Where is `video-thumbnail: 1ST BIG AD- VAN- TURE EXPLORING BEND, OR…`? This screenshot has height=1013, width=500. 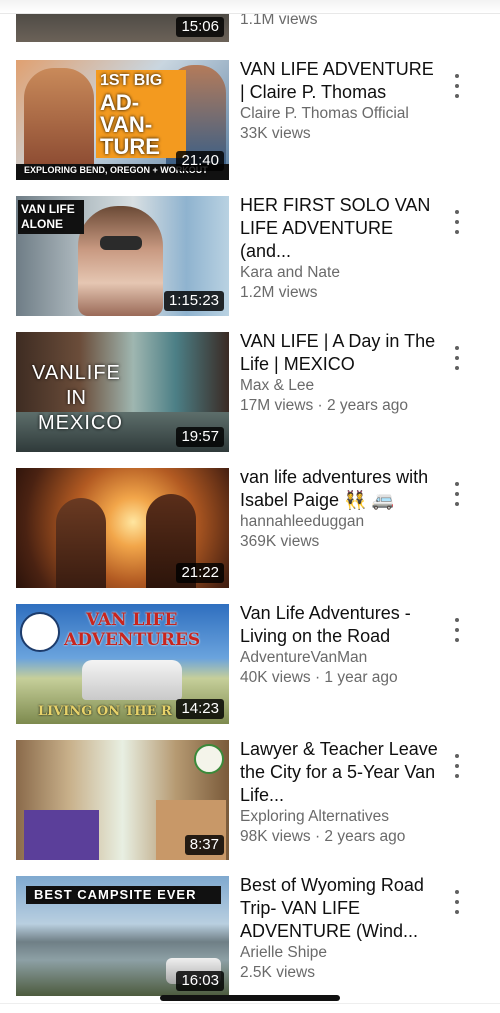
video-thumbnail: 1ST BIG AD- VAN- TURE EXPLORING BEND, OR… is located at coordinates (122, 120).